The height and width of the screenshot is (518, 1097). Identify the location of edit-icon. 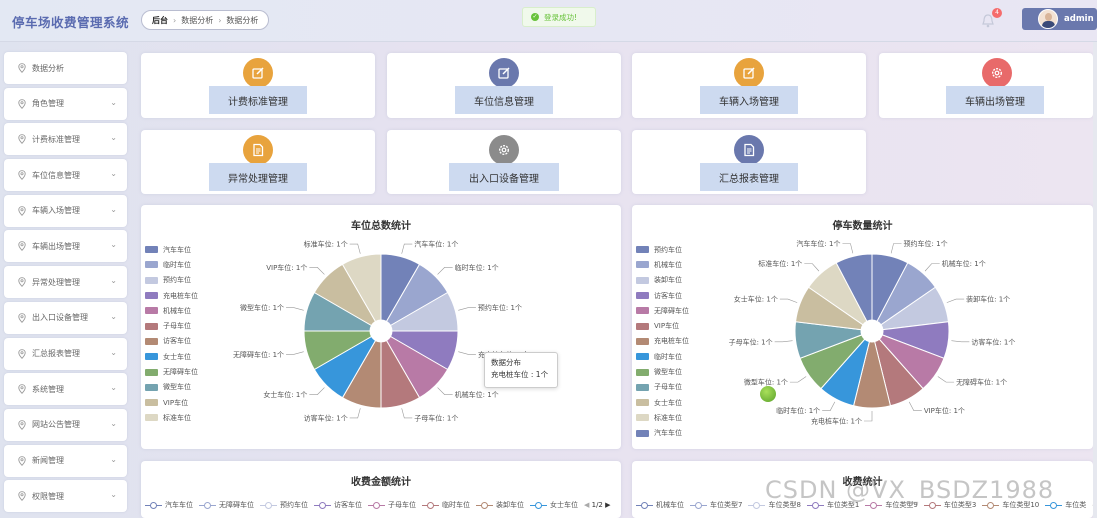
(504, 73).